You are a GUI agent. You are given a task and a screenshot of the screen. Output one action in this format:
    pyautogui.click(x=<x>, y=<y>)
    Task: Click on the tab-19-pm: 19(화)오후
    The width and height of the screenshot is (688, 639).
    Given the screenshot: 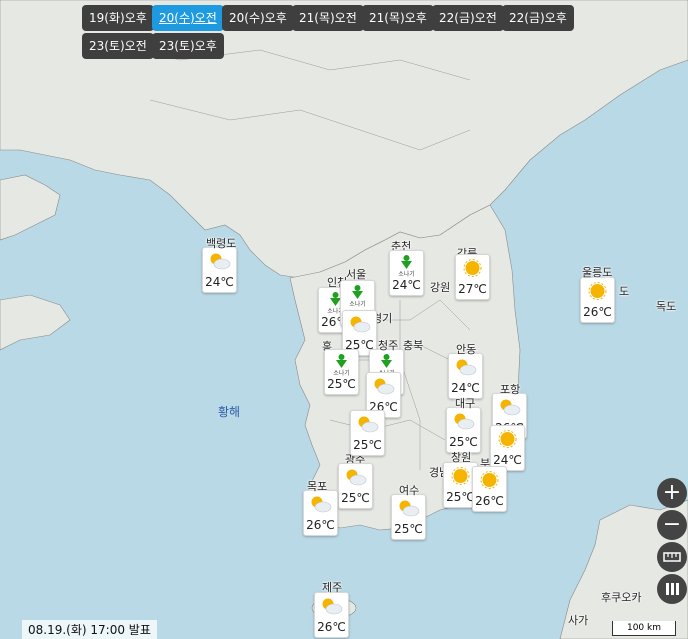 What is the action you would take?
    pyautogui.click(x=118, y=18)
    